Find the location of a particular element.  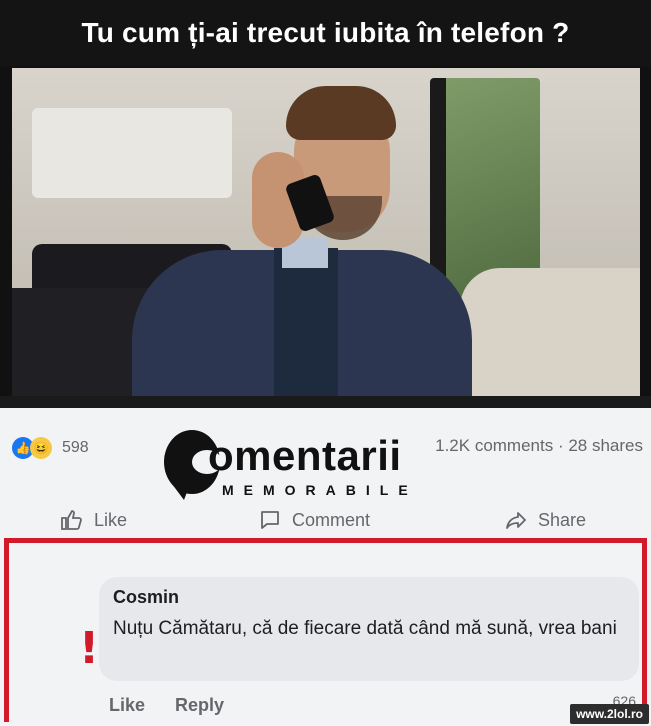

site-watermark: www.2lol.ro is located at coordinates (609, 714).